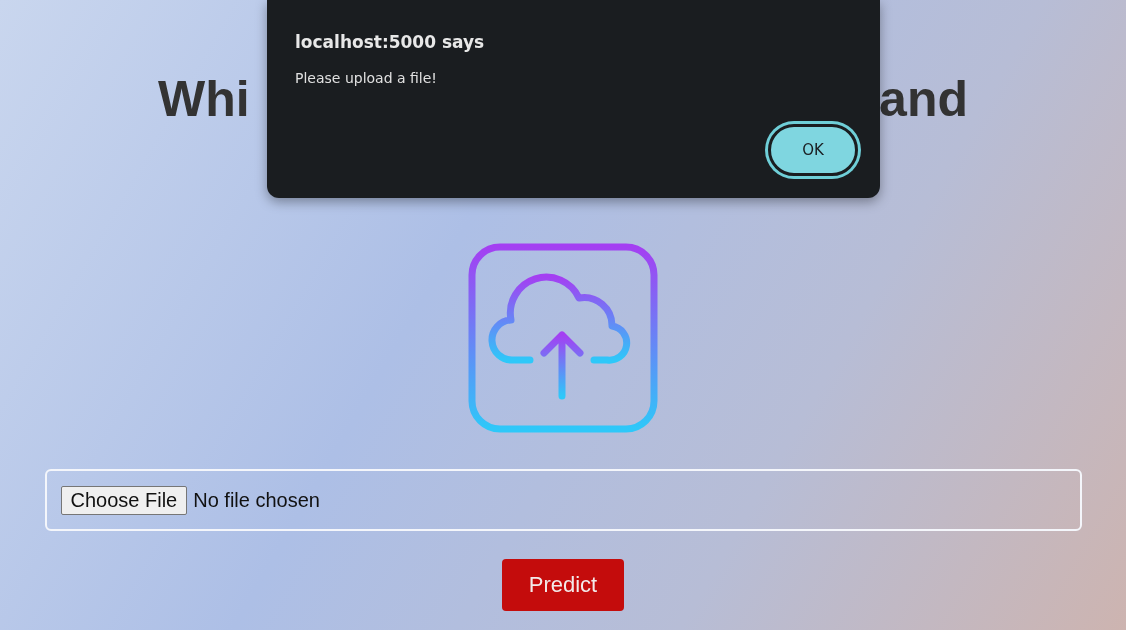 This screenshot has width=1126, height=630. What do you see at coordinates (204, 99) in the screenshot?
I see `page-heading: Whi` at bounding box center [204, 99].